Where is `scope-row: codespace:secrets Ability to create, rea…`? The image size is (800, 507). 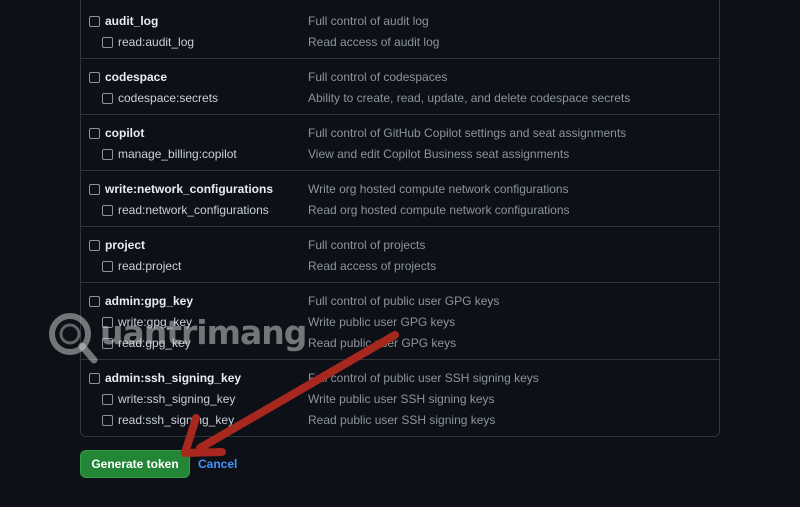
scope-row: codespace:secrets Ability to create, rea… is located at coordinates (400, 98).